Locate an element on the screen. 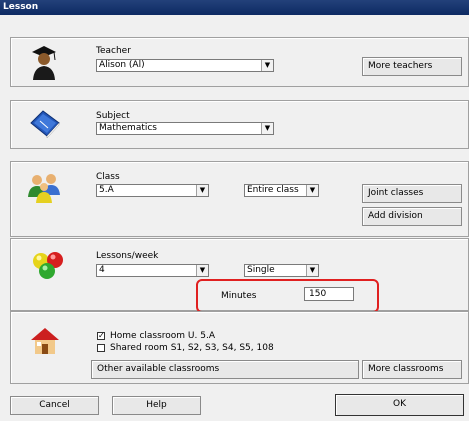 The image size is (469, 421). class-select-value: 5.A is located at coordinates (106, 190).